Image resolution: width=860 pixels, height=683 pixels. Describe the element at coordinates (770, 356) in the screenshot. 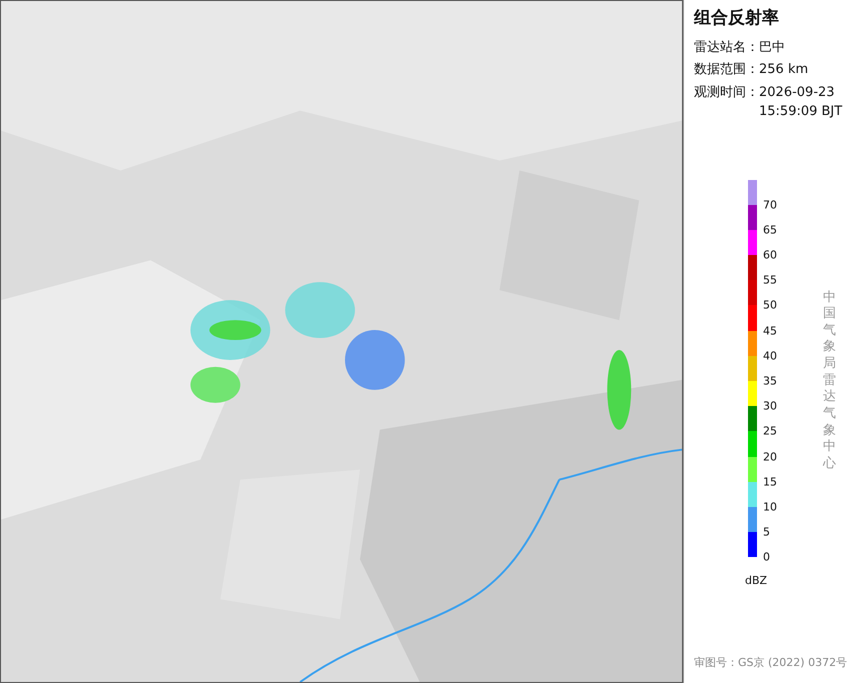

I see `scale-label: 40` at that location.